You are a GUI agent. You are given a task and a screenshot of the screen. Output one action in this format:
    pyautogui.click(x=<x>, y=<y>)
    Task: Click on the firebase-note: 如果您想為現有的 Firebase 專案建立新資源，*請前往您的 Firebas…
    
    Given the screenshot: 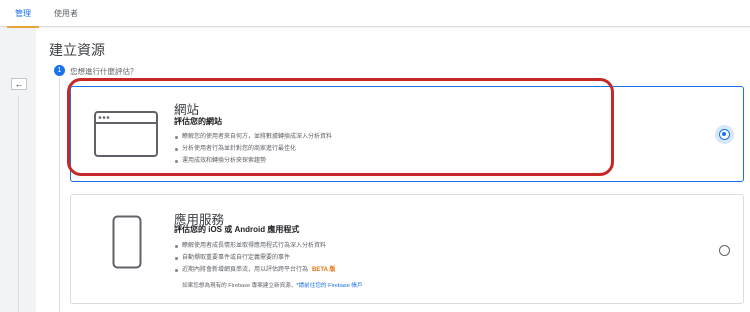 What is the action you would take?
    pyautogui.click(x=272, y=285)
    